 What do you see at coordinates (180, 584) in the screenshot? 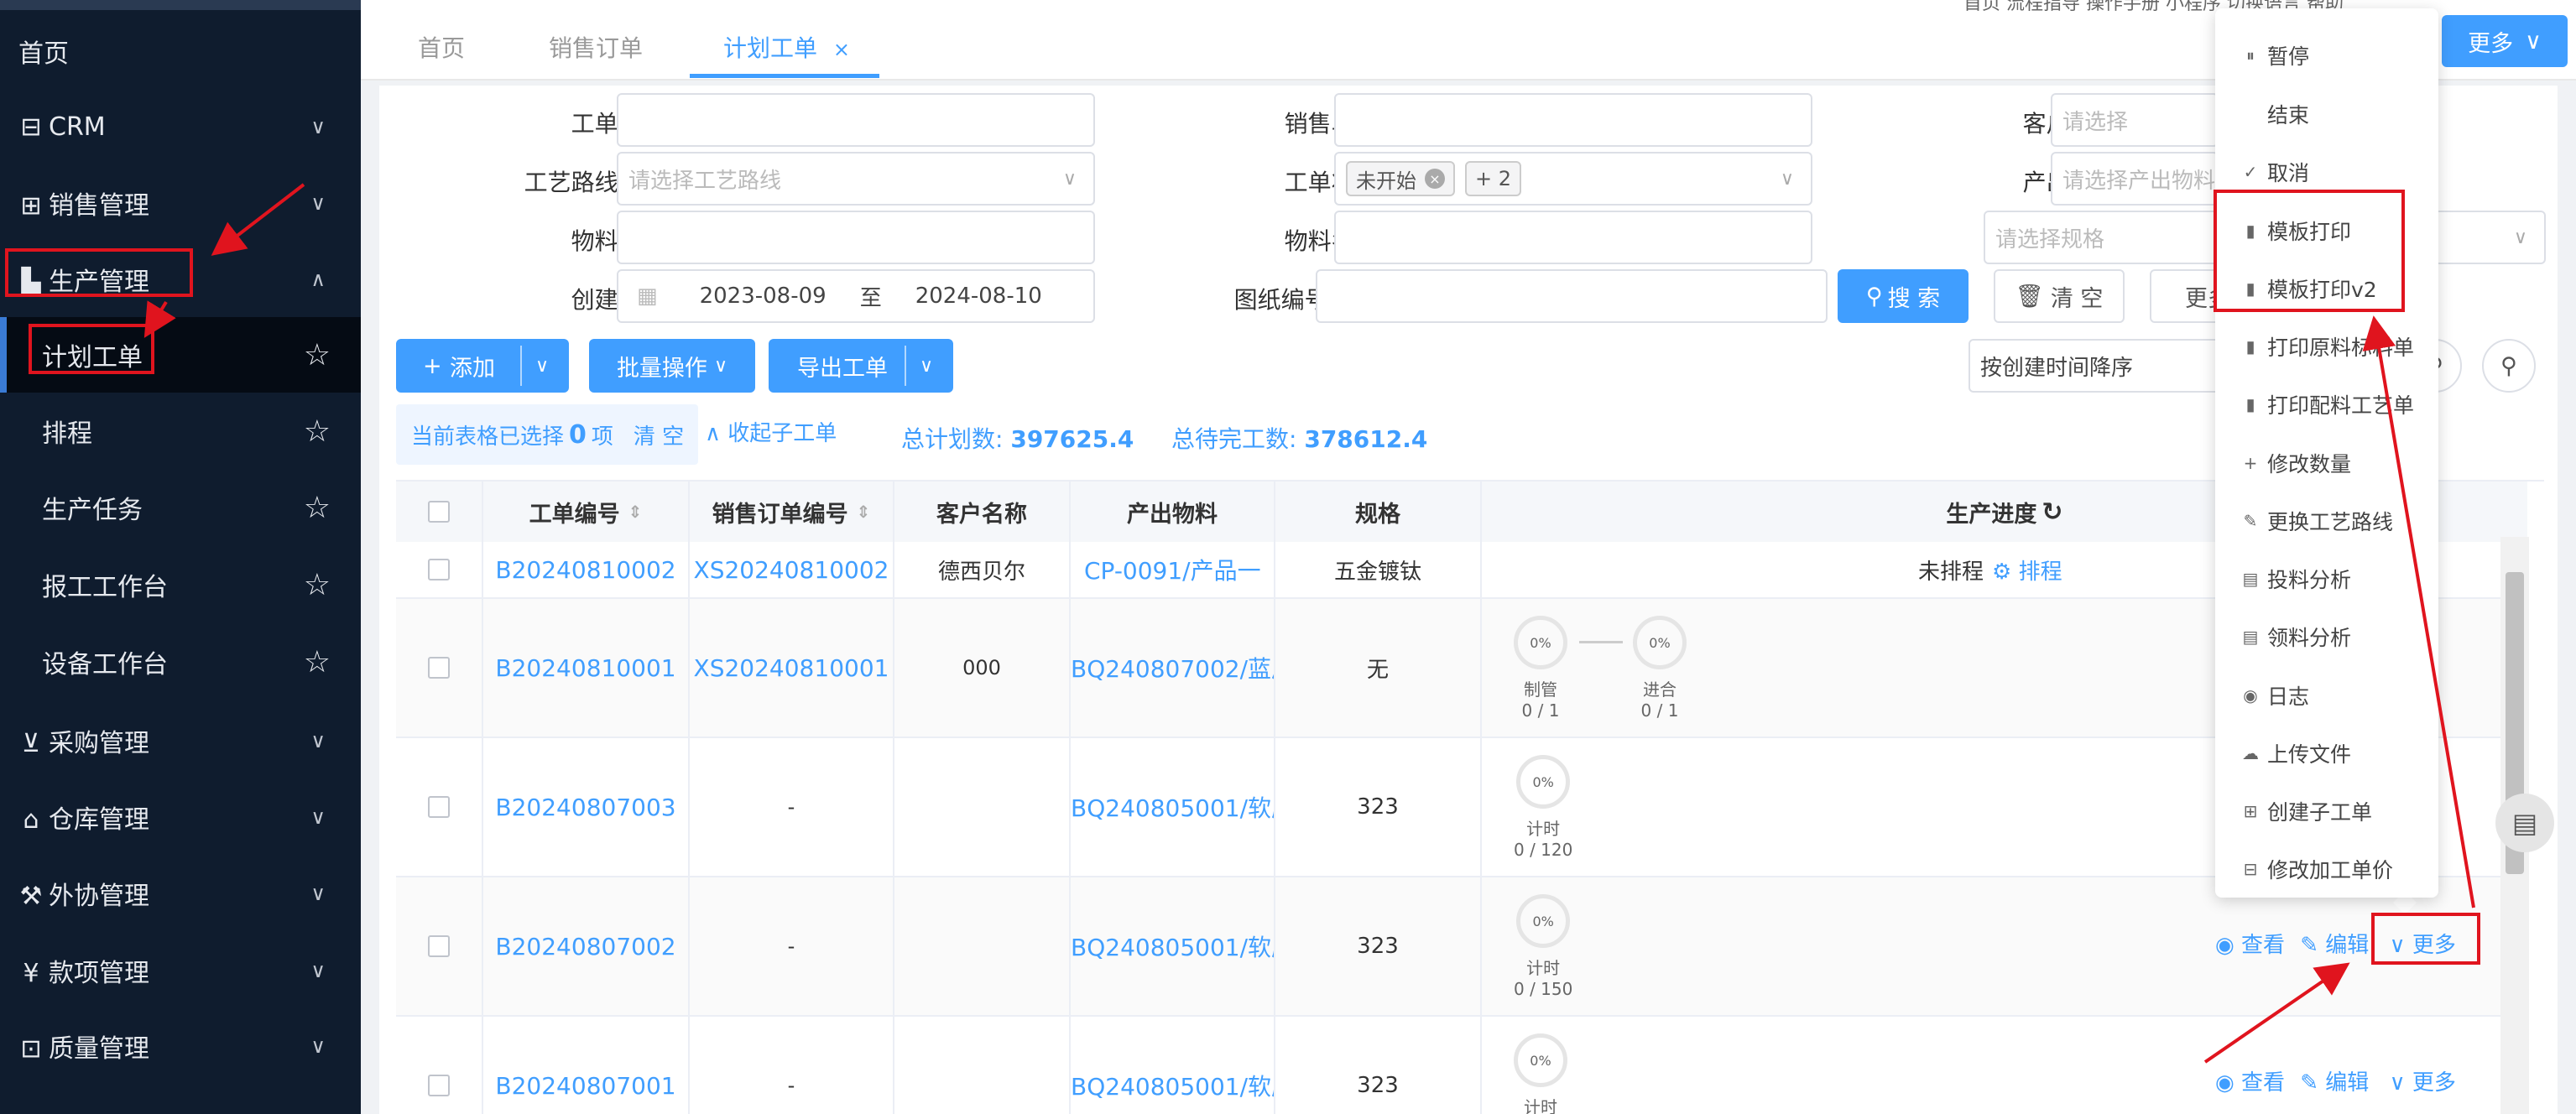
I see `sidebar-item-report-workbench: 报工工作台 ☆` at bounding box center [180, 584].